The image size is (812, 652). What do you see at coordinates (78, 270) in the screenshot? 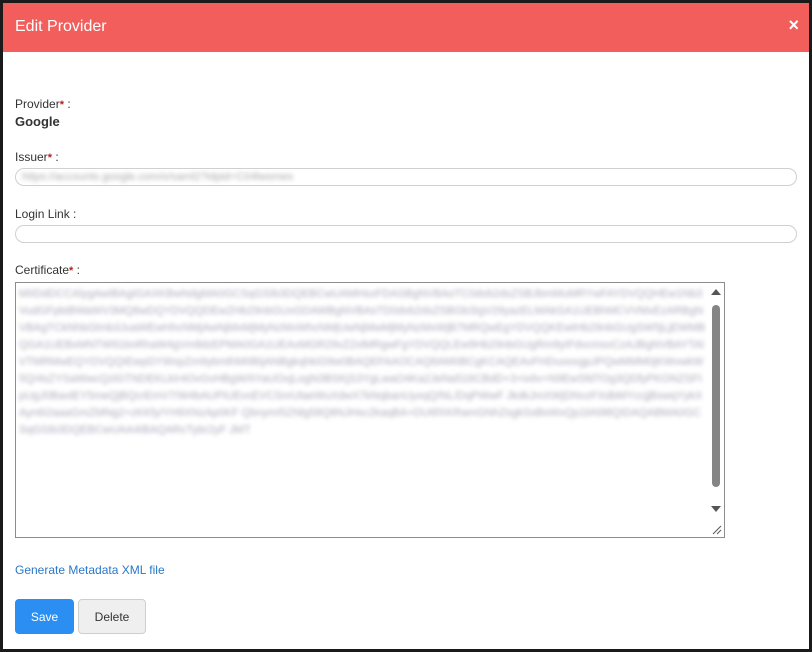
I see `certificate-colon: :` at bounding box center [78, 270].